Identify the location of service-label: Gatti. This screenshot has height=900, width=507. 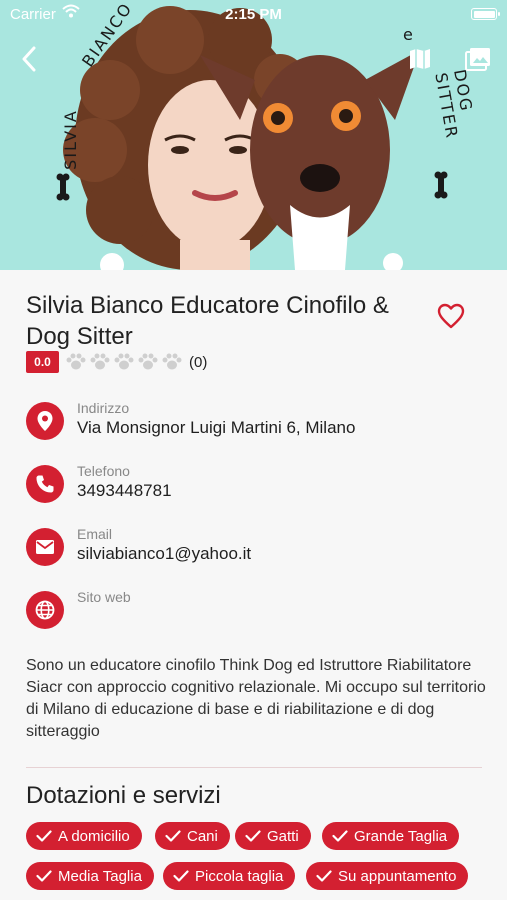
(283, 836).